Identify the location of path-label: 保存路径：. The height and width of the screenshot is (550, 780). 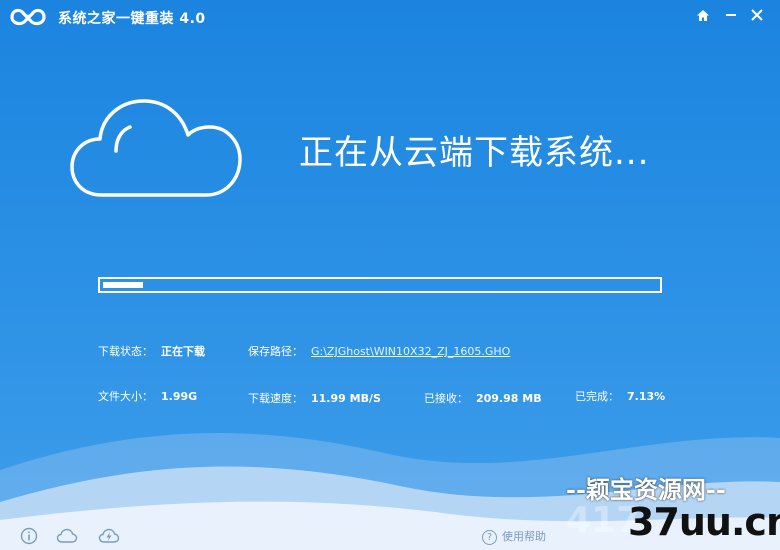
(275, 351).